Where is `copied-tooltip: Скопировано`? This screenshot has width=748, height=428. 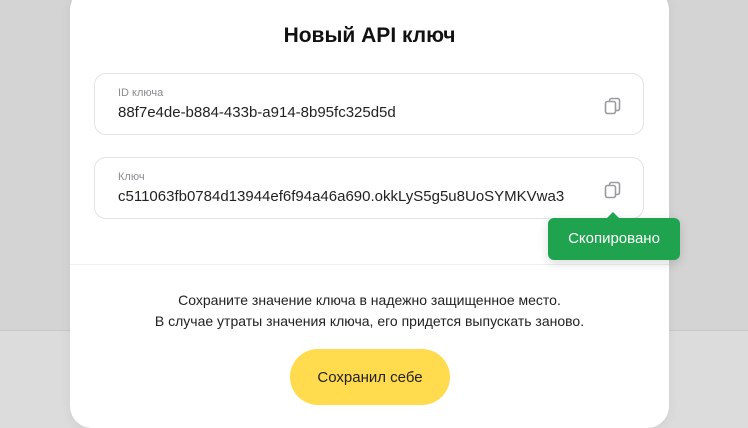 copied-tooltip: Скопировано is located at coordinates (614, 236).